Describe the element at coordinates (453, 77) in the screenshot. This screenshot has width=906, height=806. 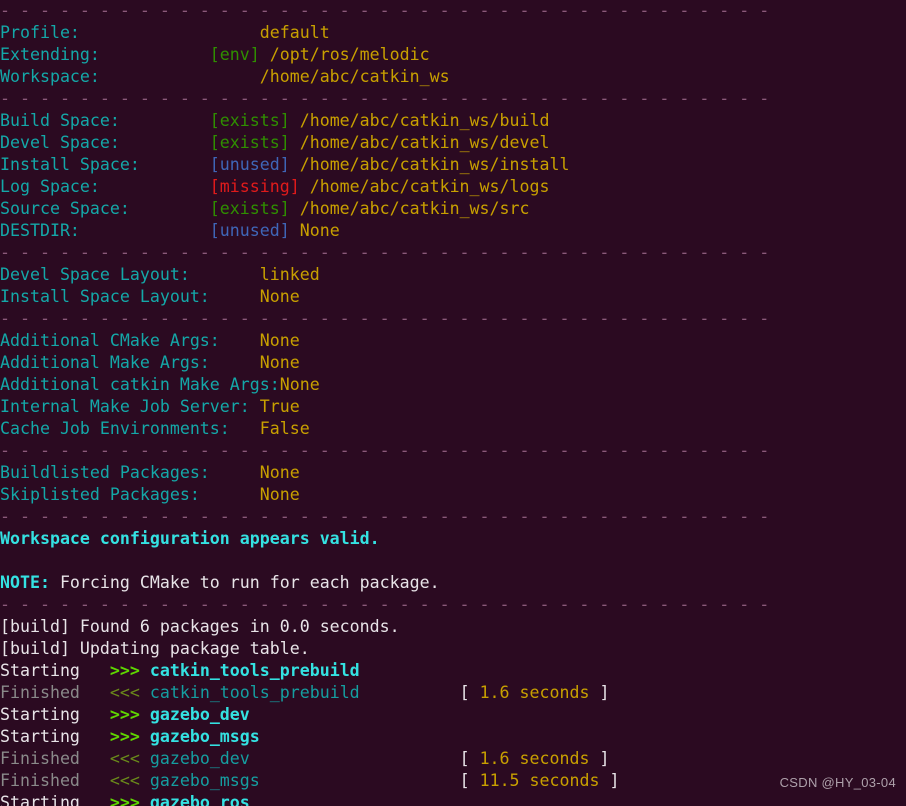
I see `config-row: Workspace: /home/abc/catkin_ws` at that location.